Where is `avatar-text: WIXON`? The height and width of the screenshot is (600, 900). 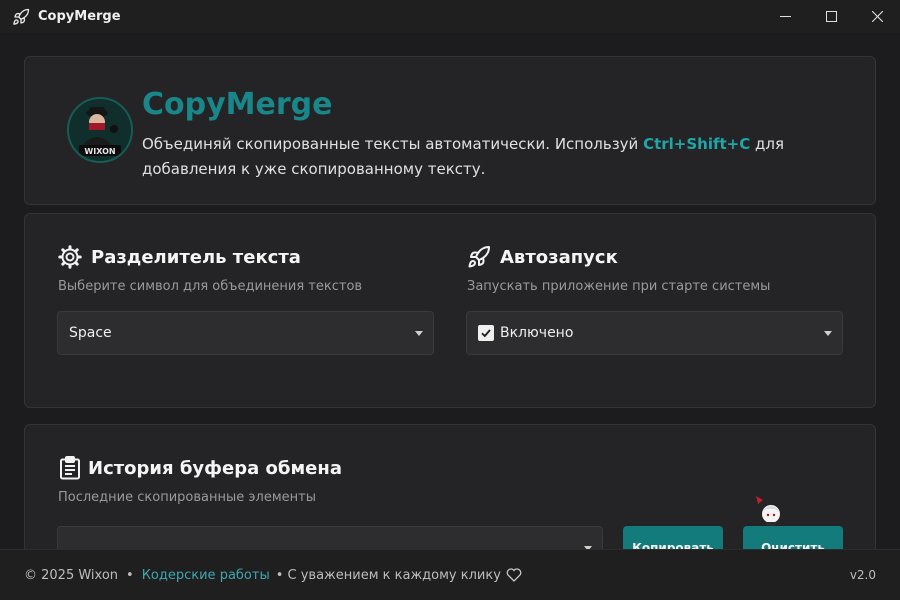
avatar-text: WIXON is located at coordinates (99, 151).